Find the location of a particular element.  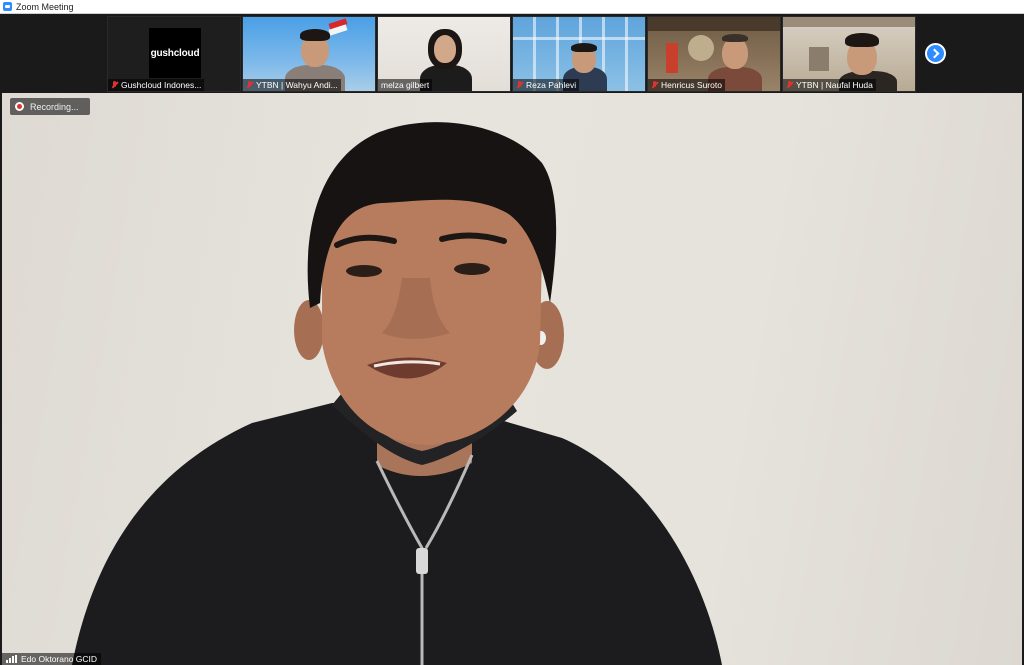

participant-name-bar: Henricus Suroto is located at coordinates (686, 85).